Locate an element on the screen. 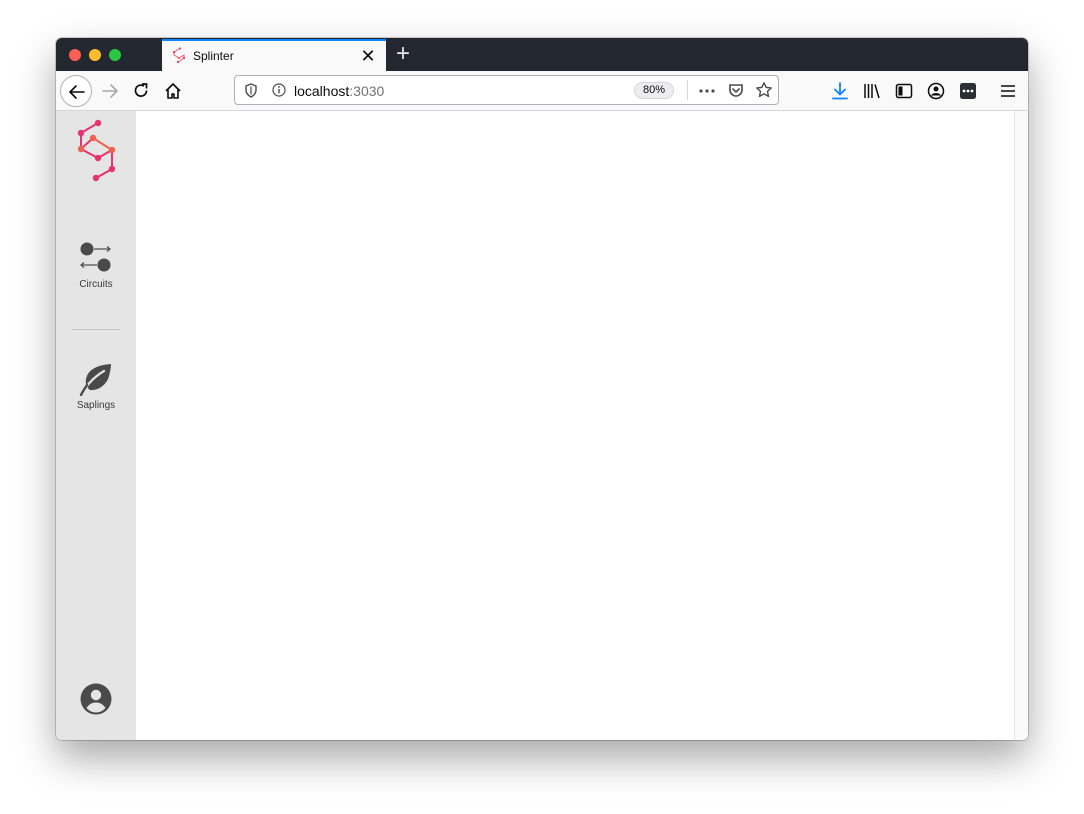  home-button is located at coordinates (173, 91).